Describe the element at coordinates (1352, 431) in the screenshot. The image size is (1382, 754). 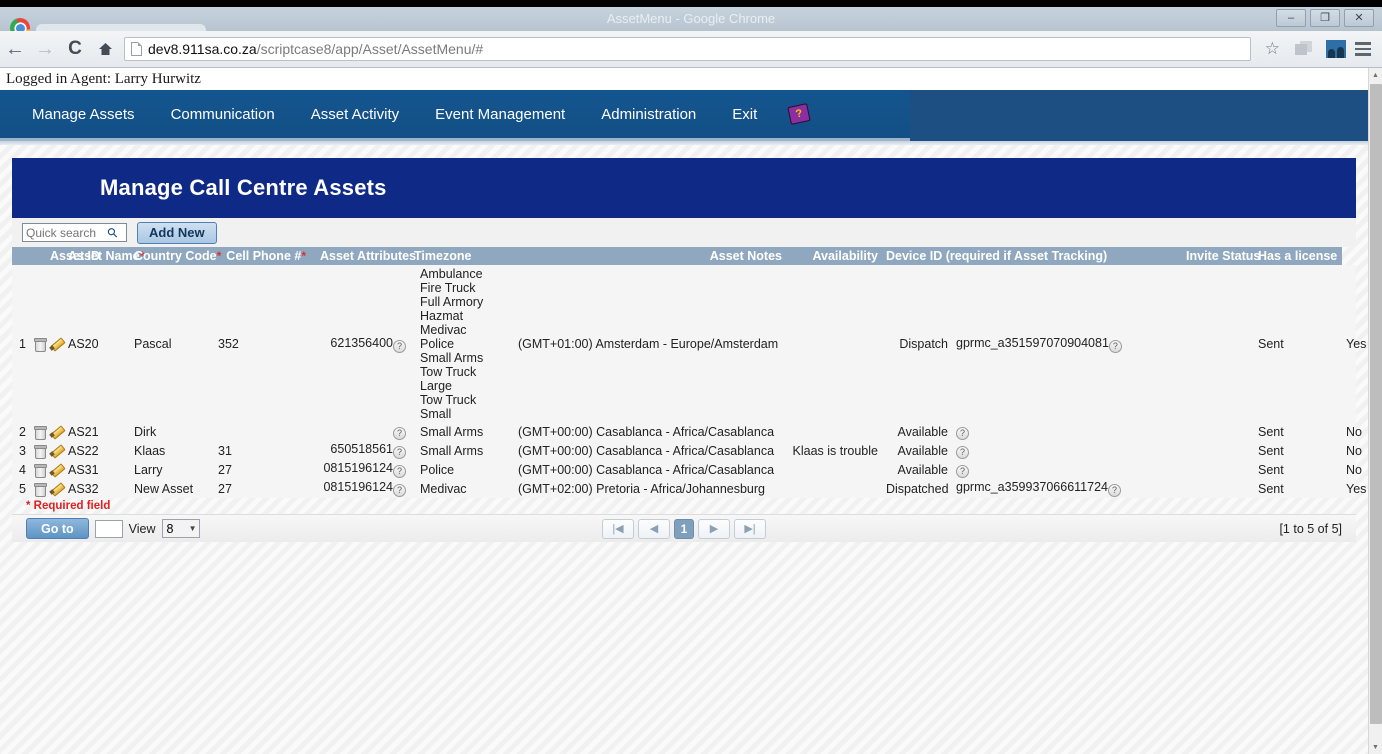
I see `cell-has-license: No` at that location.